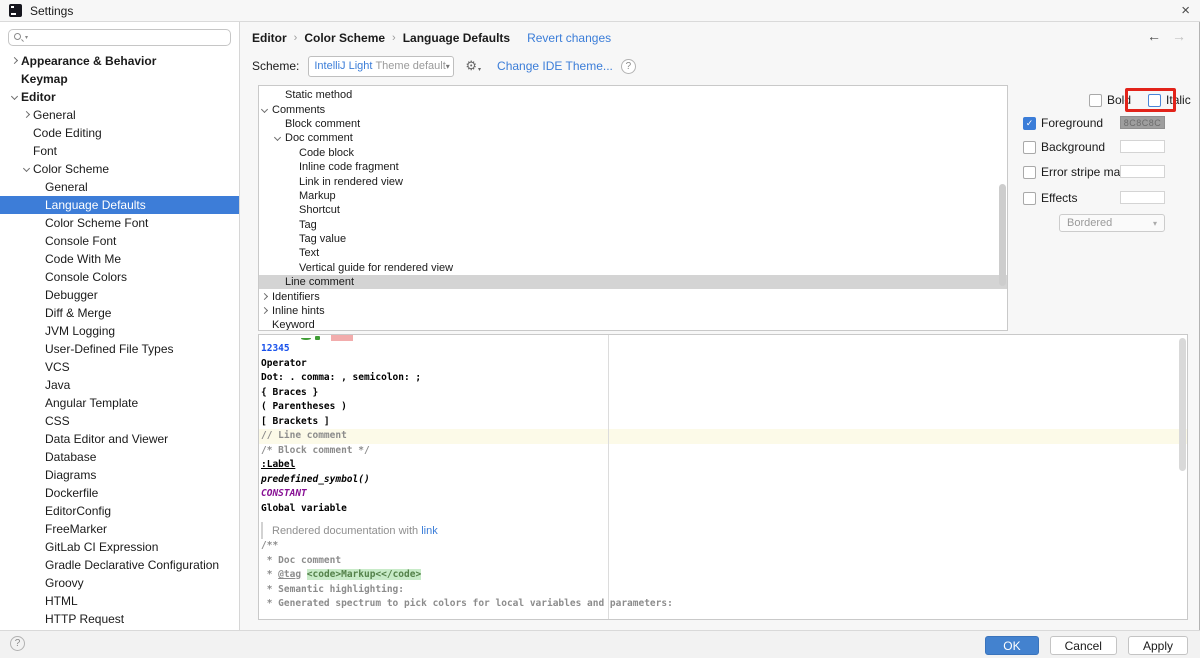 The width and height of the screenshot is (1200, 658). Describe the element at coordinates (364, 574) in the screenshot. I see `doc-markup-code: <code>Markup<</code>` at that location.